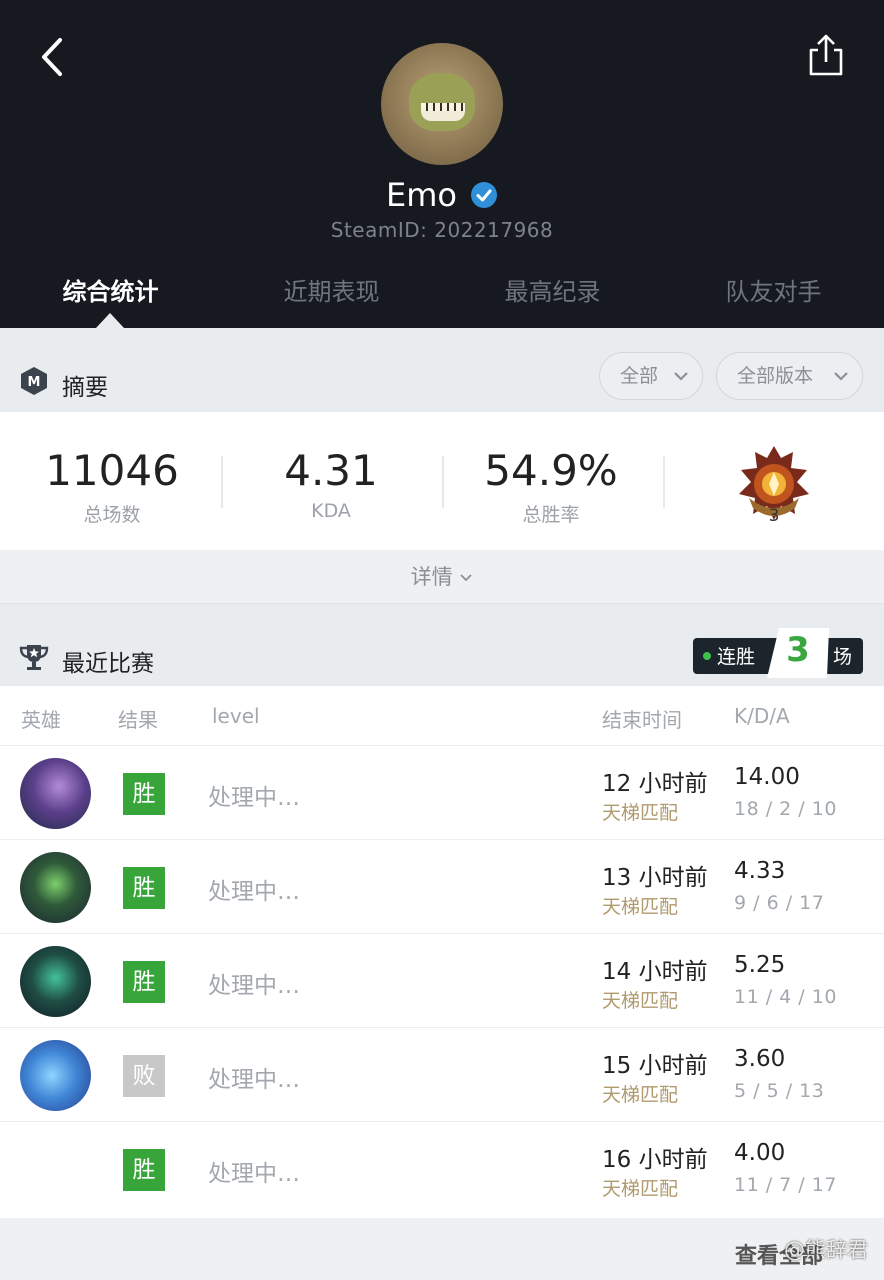  I want to click on stat-kda: 4.31 KDA, so click(331, 484).